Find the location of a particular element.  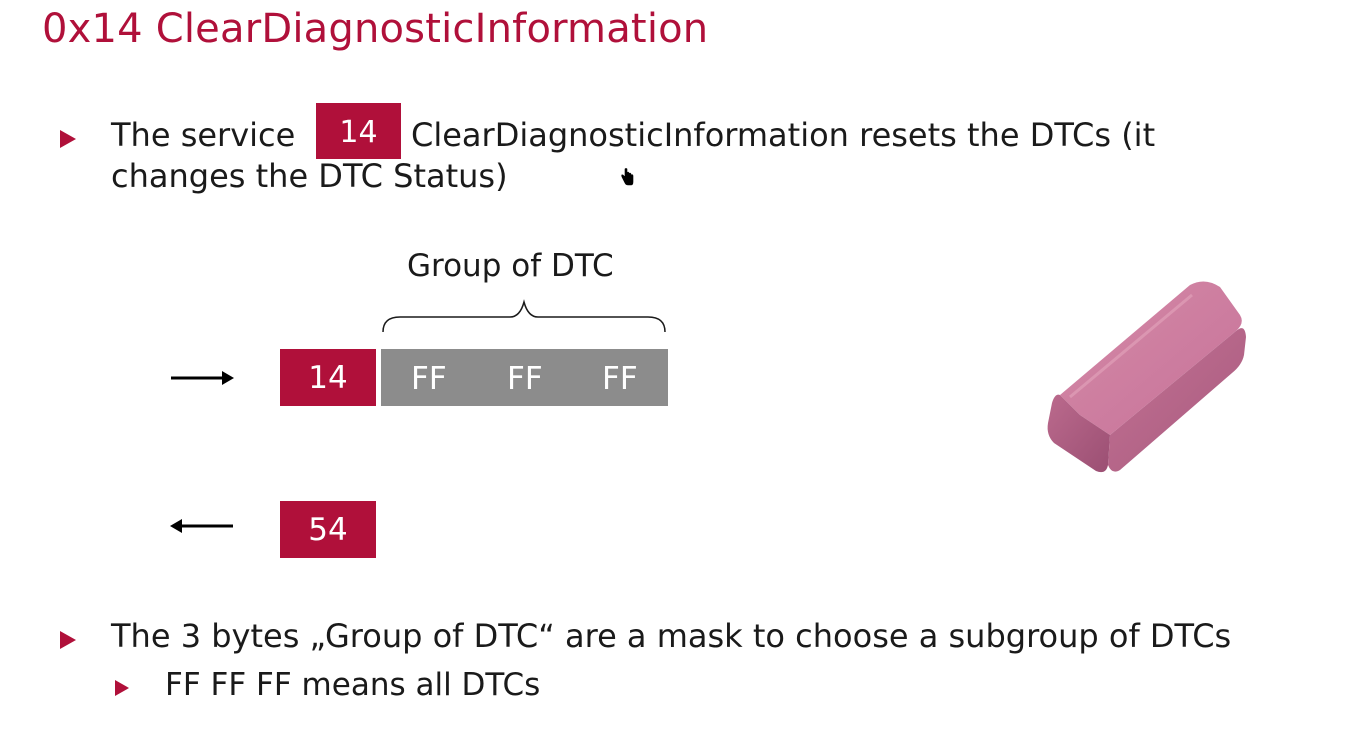

service-id-badge: 14 is located at coordinates (358, 131).